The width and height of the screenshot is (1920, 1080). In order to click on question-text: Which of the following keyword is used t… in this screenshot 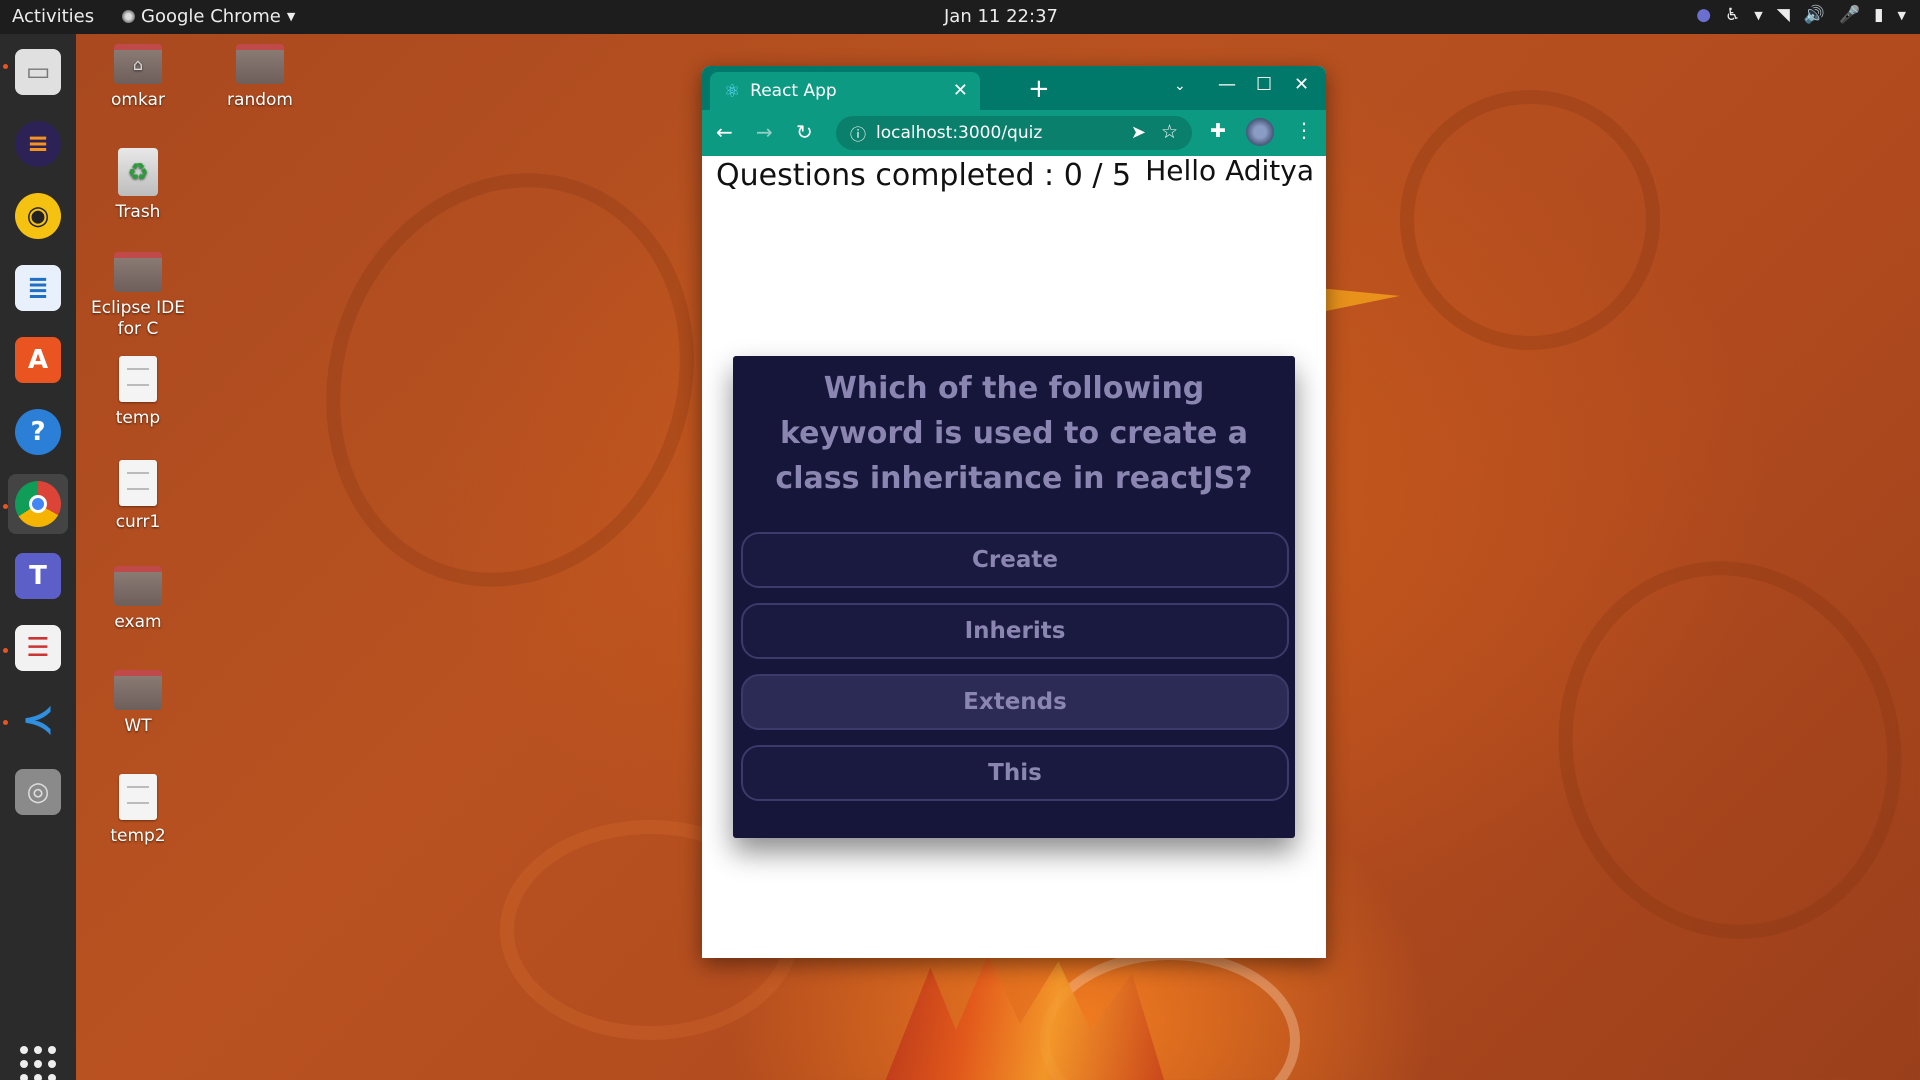, I will do `click(1014, 433)`.